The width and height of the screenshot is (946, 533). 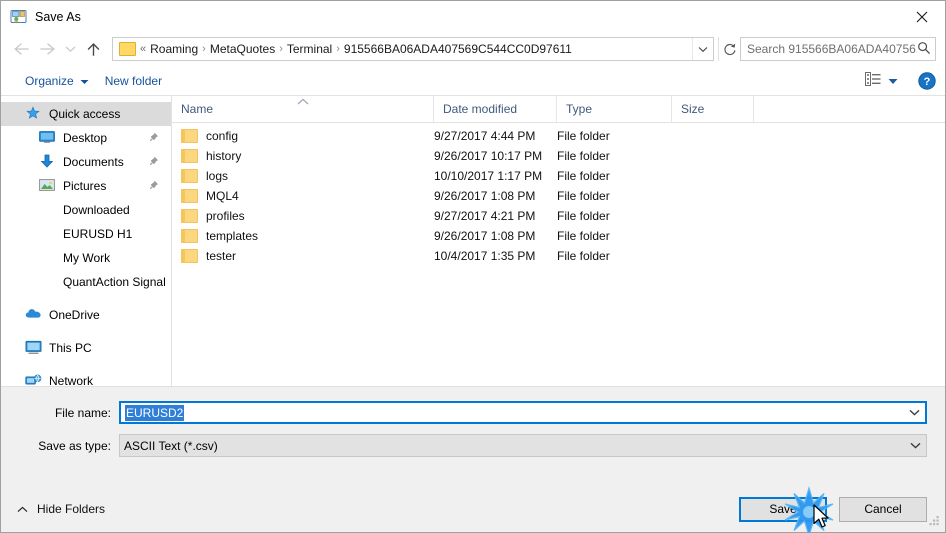 What do you see at coordinates (86, 282) in the screenshot?
I see `sidebar-item-quantaction-signal: QuantAction Signal` at bounding box center [86, 282].